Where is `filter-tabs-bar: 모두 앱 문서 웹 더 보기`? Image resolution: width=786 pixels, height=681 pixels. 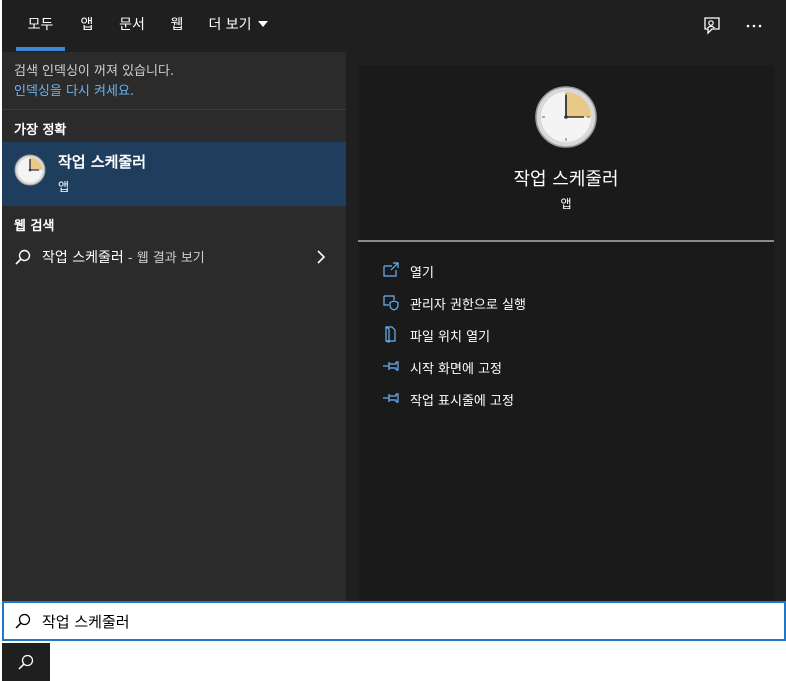 filter-tabs-bar: 모두 앱 문서 웹 더 보기 is located at coordinates (394, 26).